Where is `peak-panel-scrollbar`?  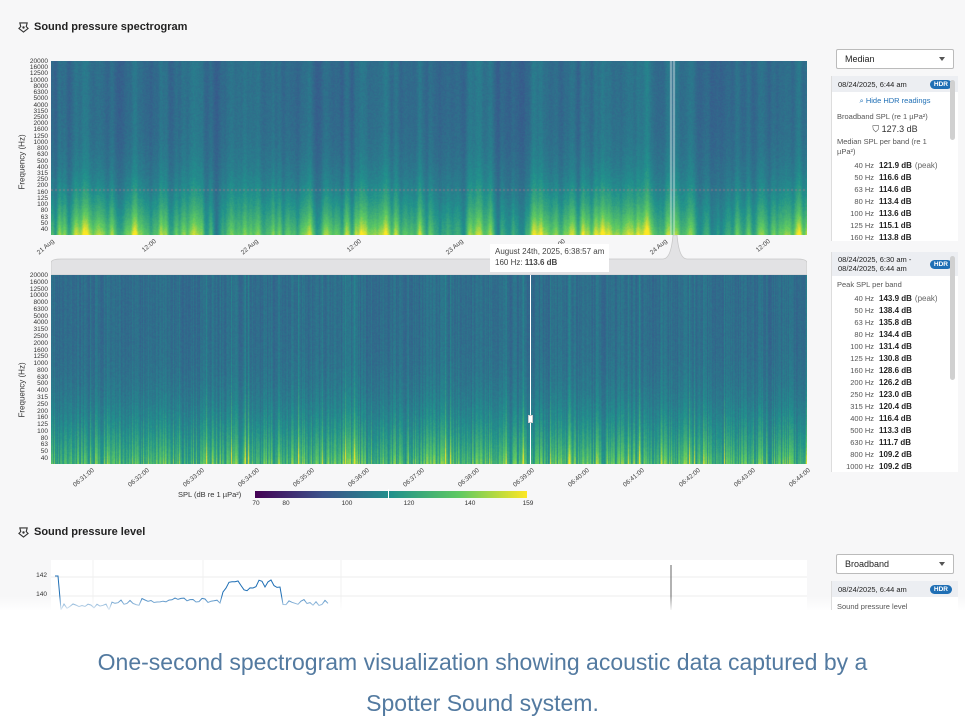 peak-panel-scrollbar is located at coordinates (952, 318).